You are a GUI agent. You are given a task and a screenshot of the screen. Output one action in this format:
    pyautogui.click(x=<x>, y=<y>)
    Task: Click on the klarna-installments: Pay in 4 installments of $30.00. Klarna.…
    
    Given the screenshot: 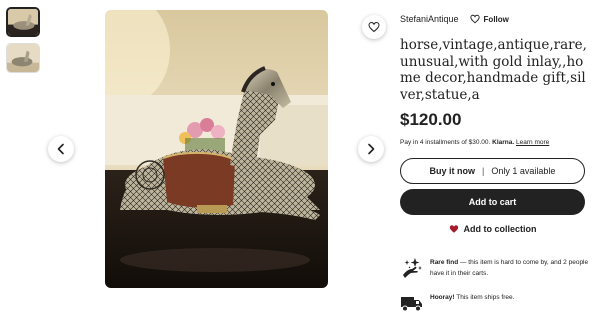 What is the action you would take?
    pyautogui.click(x=474, y=142)
    